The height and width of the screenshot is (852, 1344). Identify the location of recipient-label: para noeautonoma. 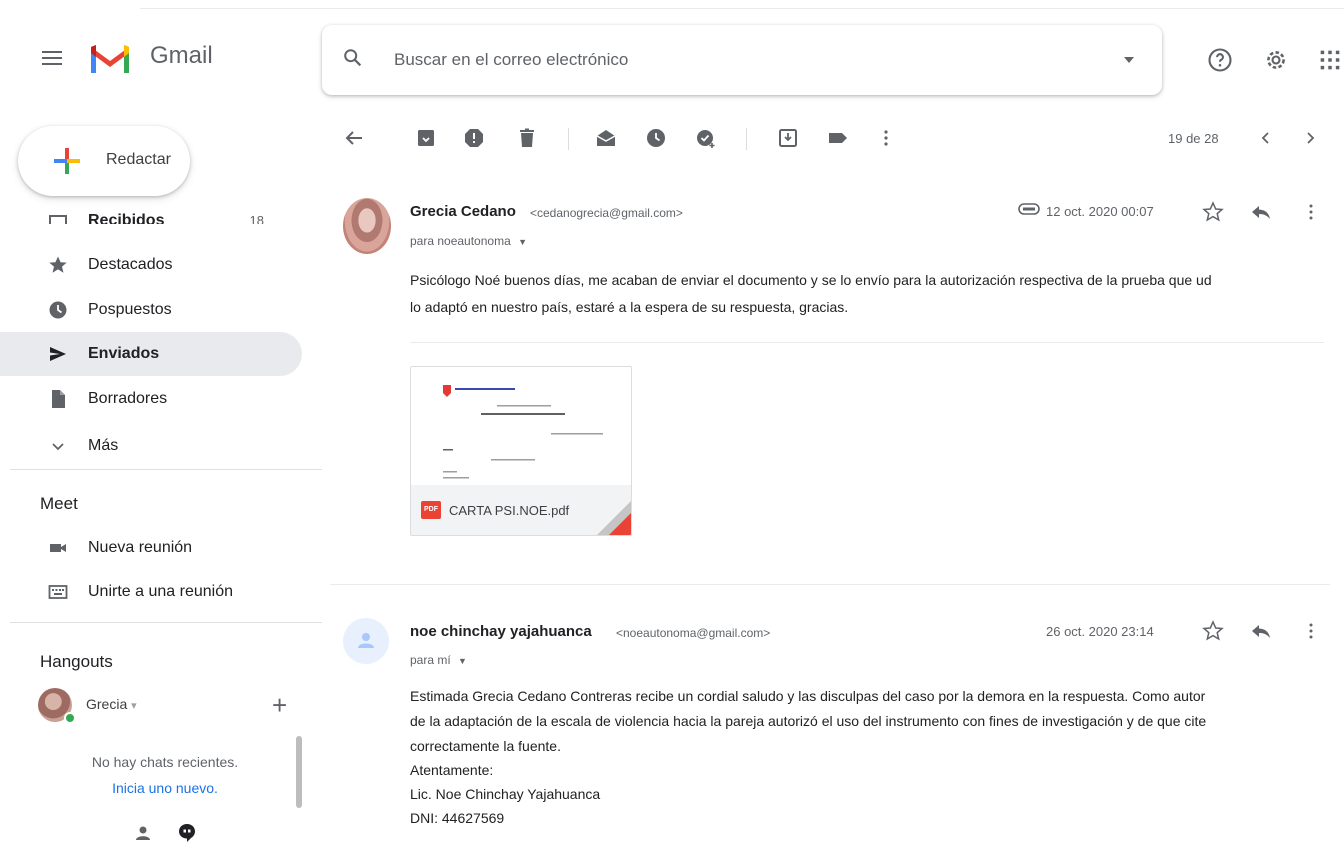
(460, 241).